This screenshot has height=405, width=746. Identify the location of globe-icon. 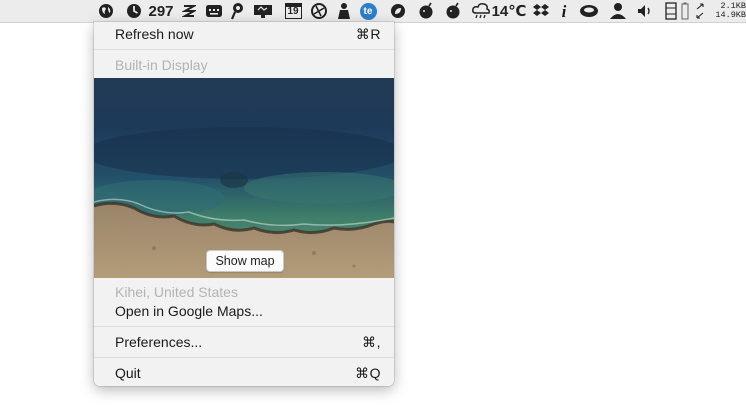
(106, 11).